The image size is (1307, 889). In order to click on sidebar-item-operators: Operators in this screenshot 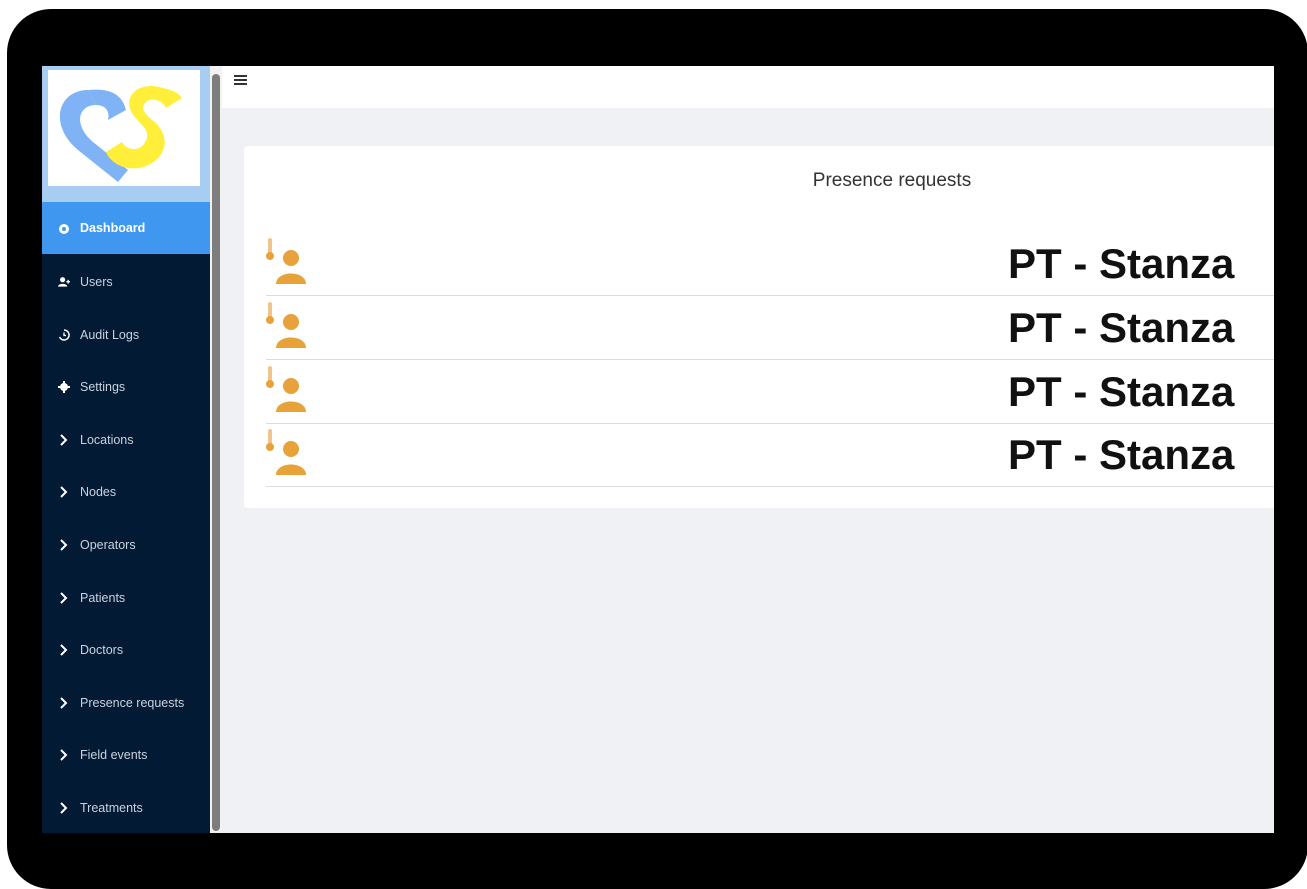, I will do `click(126, 545)`.